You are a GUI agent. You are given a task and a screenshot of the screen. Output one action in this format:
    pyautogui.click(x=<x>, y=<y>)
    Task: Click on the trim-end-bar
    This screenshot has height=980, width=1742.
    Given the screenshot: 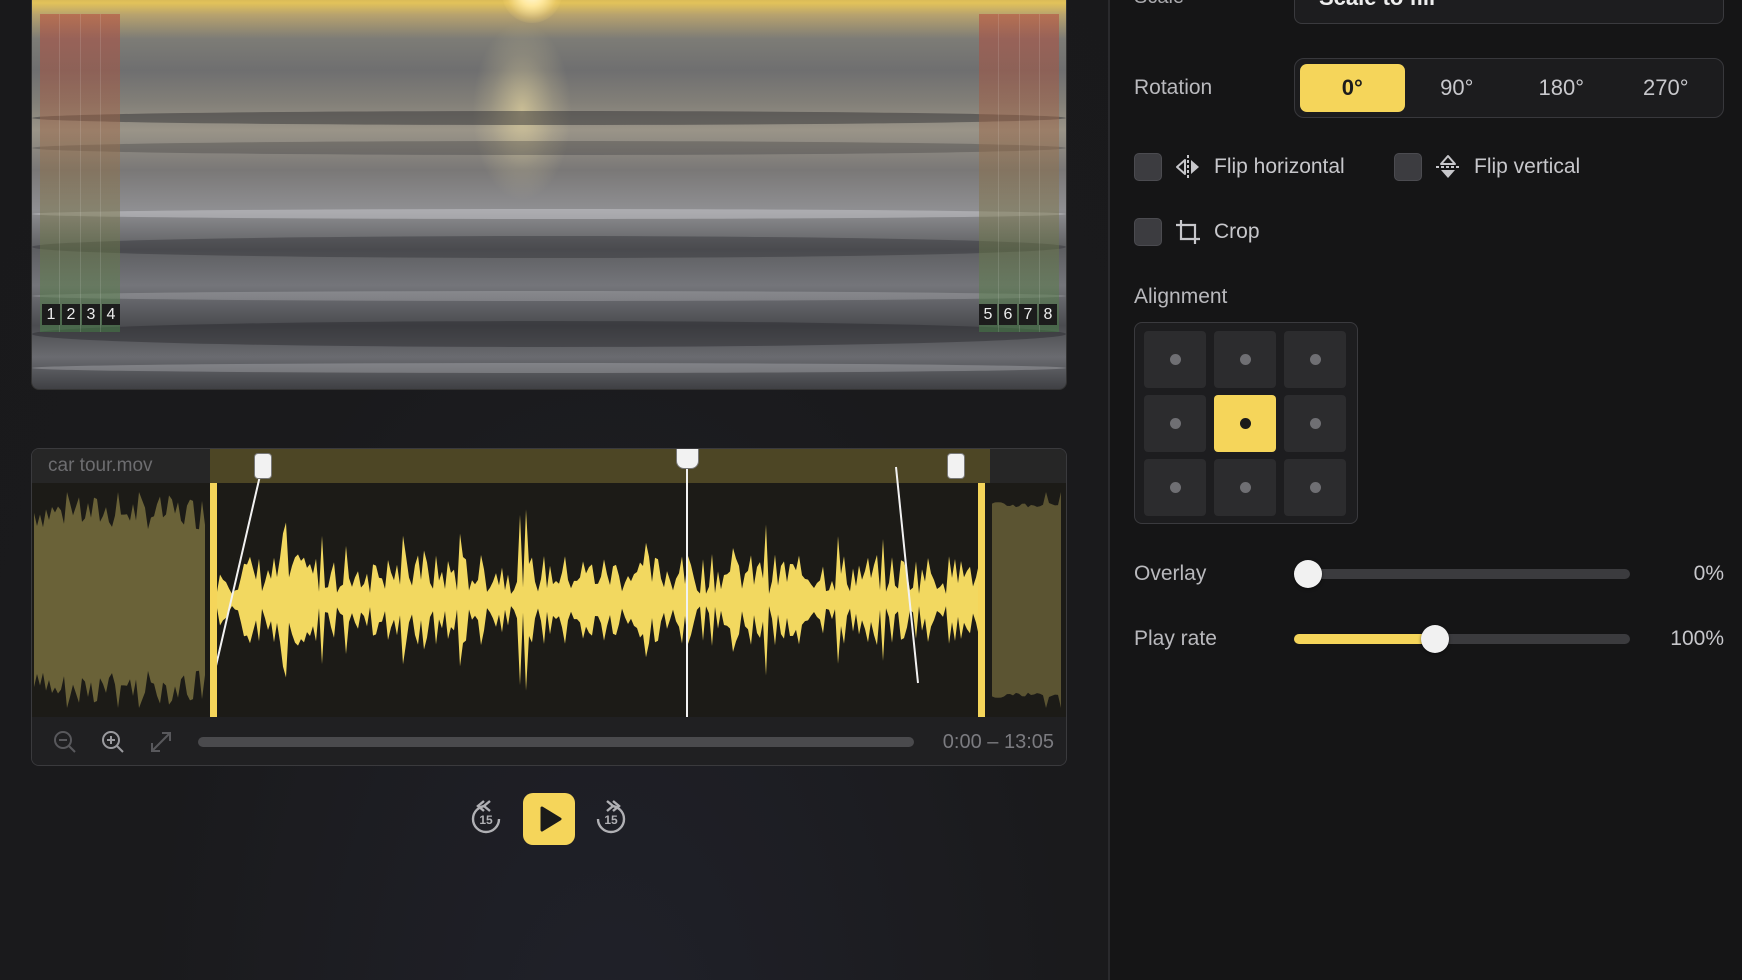 What is the action you would take?
    pyautogui.click(x=981, y=600)
    